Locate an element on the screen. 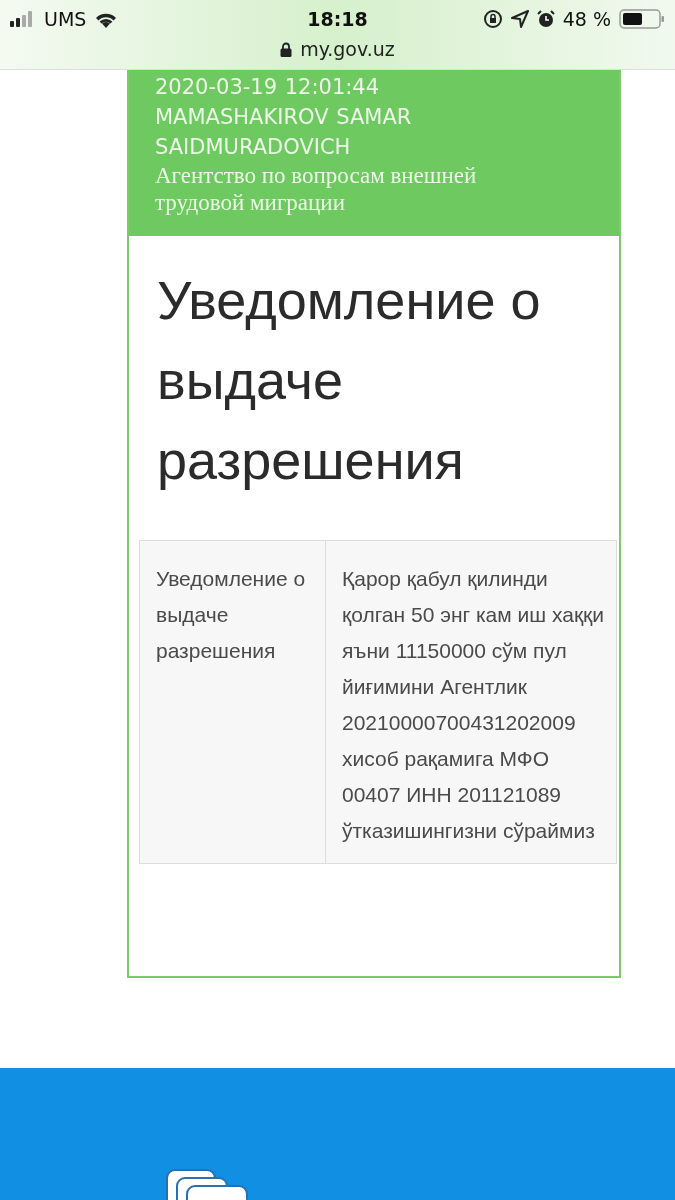 This screenshot has height=1200, width=675. card-title: Уведомление о выдаче разрешения is located at coordinates (349, 380).